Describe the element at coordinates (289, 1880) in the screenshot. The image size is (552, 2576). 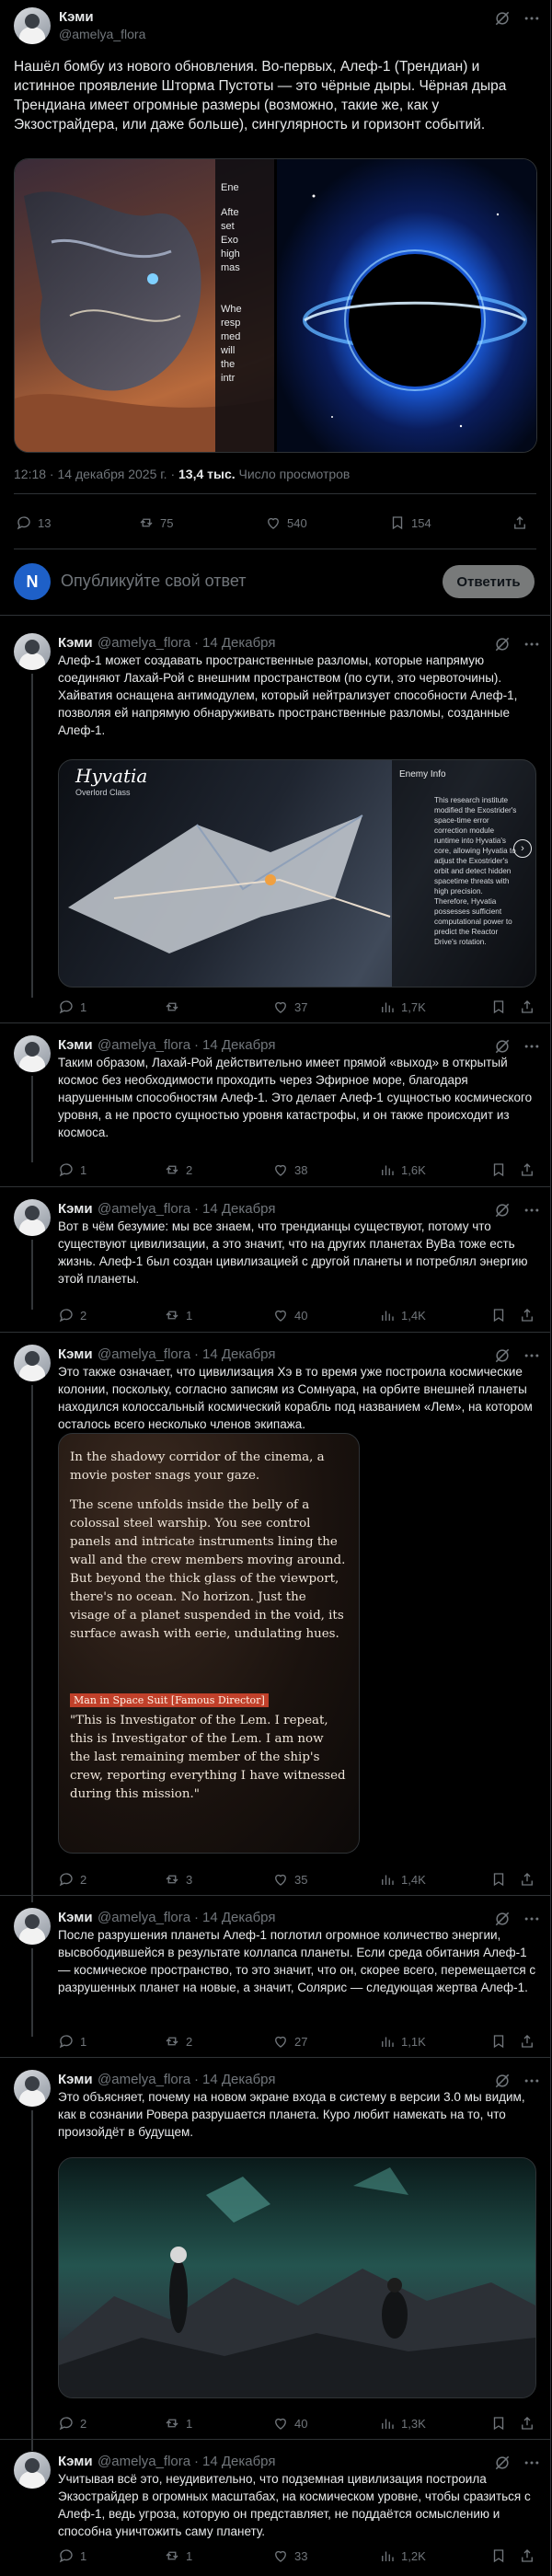
I see `like-button: 35` at that location.